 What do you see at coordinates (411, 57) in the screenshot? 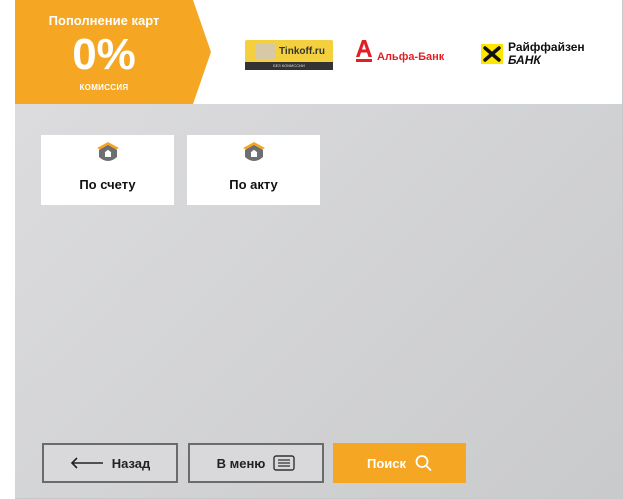
I see `alfa-name: Альфа-Банк` at bounding box center [411, 57].